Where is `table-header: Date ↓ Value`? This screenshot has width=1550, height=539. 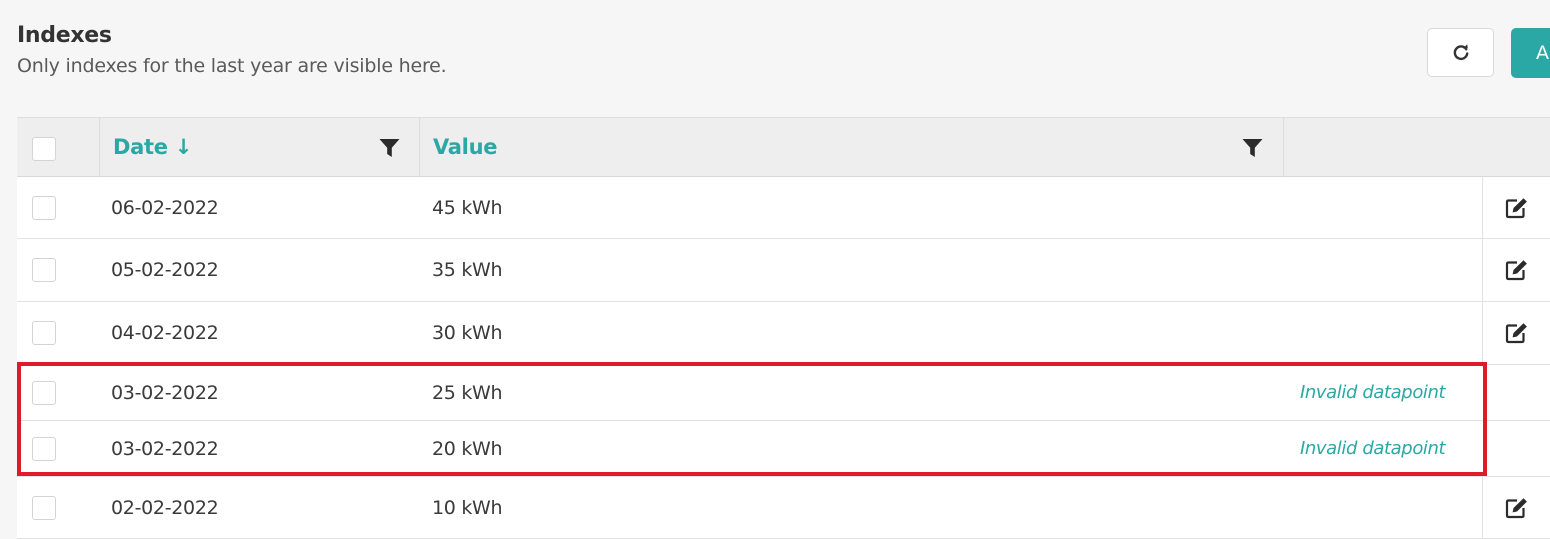
table-header: Date ↓ Value is located at coordinates (783, 147).